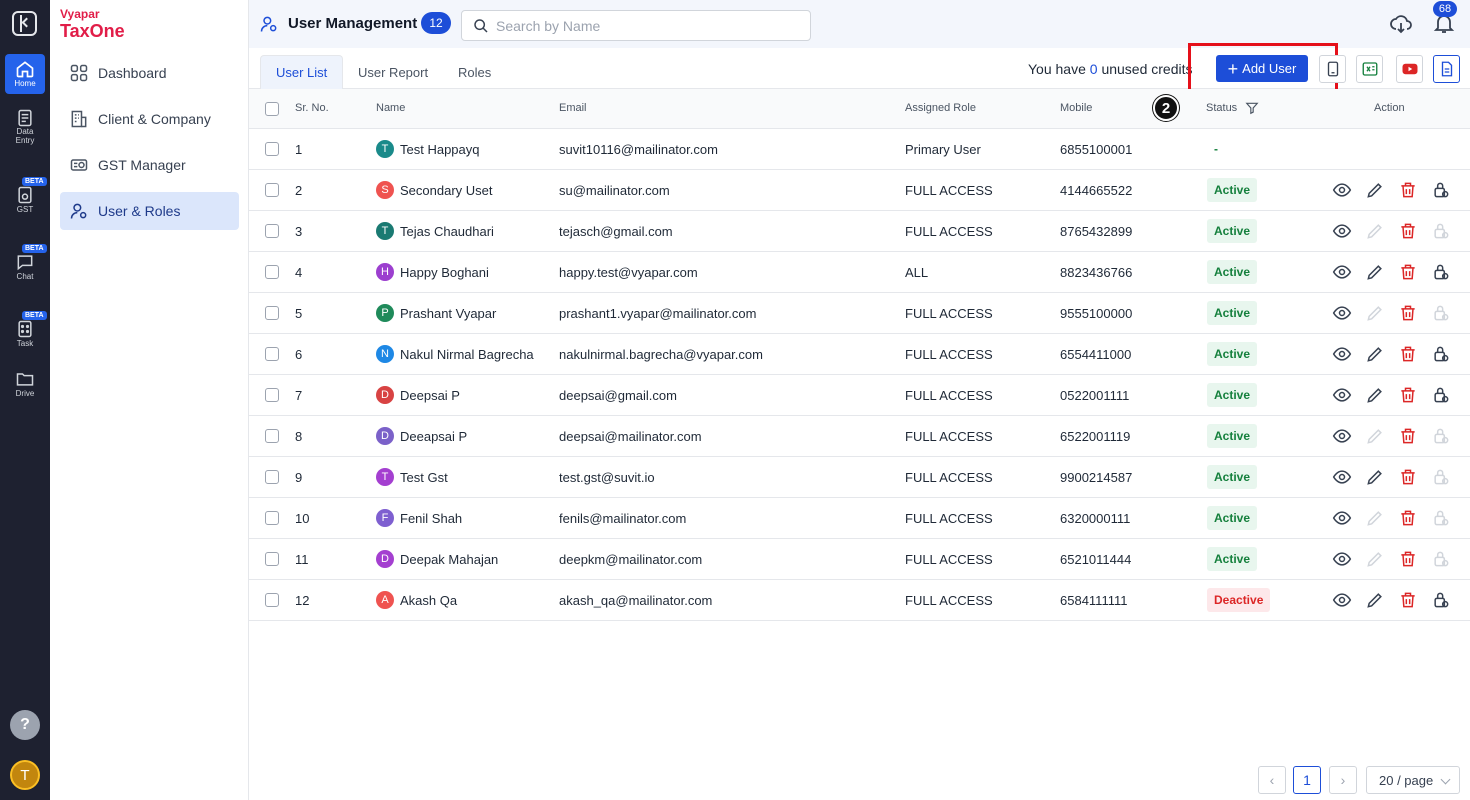 This screenshot has height=800, width=1470. What do you see at coordinates (34, 315) in the screenshot?
I see `beta-badge: BETA` at bounding box center [34, 315].